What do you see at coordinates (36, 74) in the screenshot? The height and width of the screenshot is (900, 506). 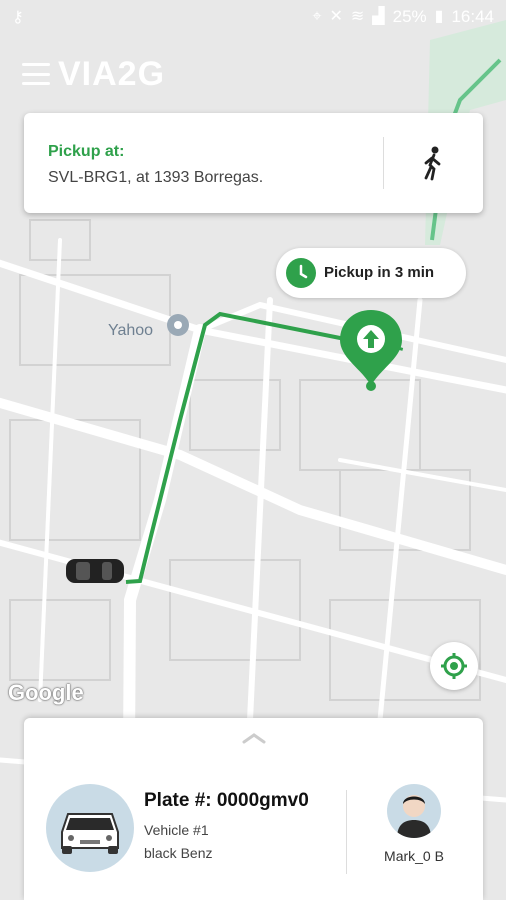 I see `menu-icon` at bounding box center [36, 74].